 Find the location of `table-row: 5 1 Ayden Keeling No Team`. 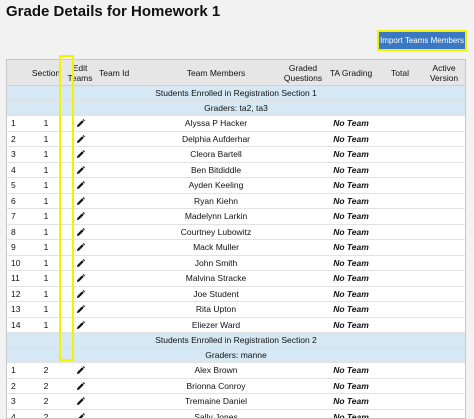

table-row: 5 1 Ayden Keeling No Team is located at coordinates (236, 185).